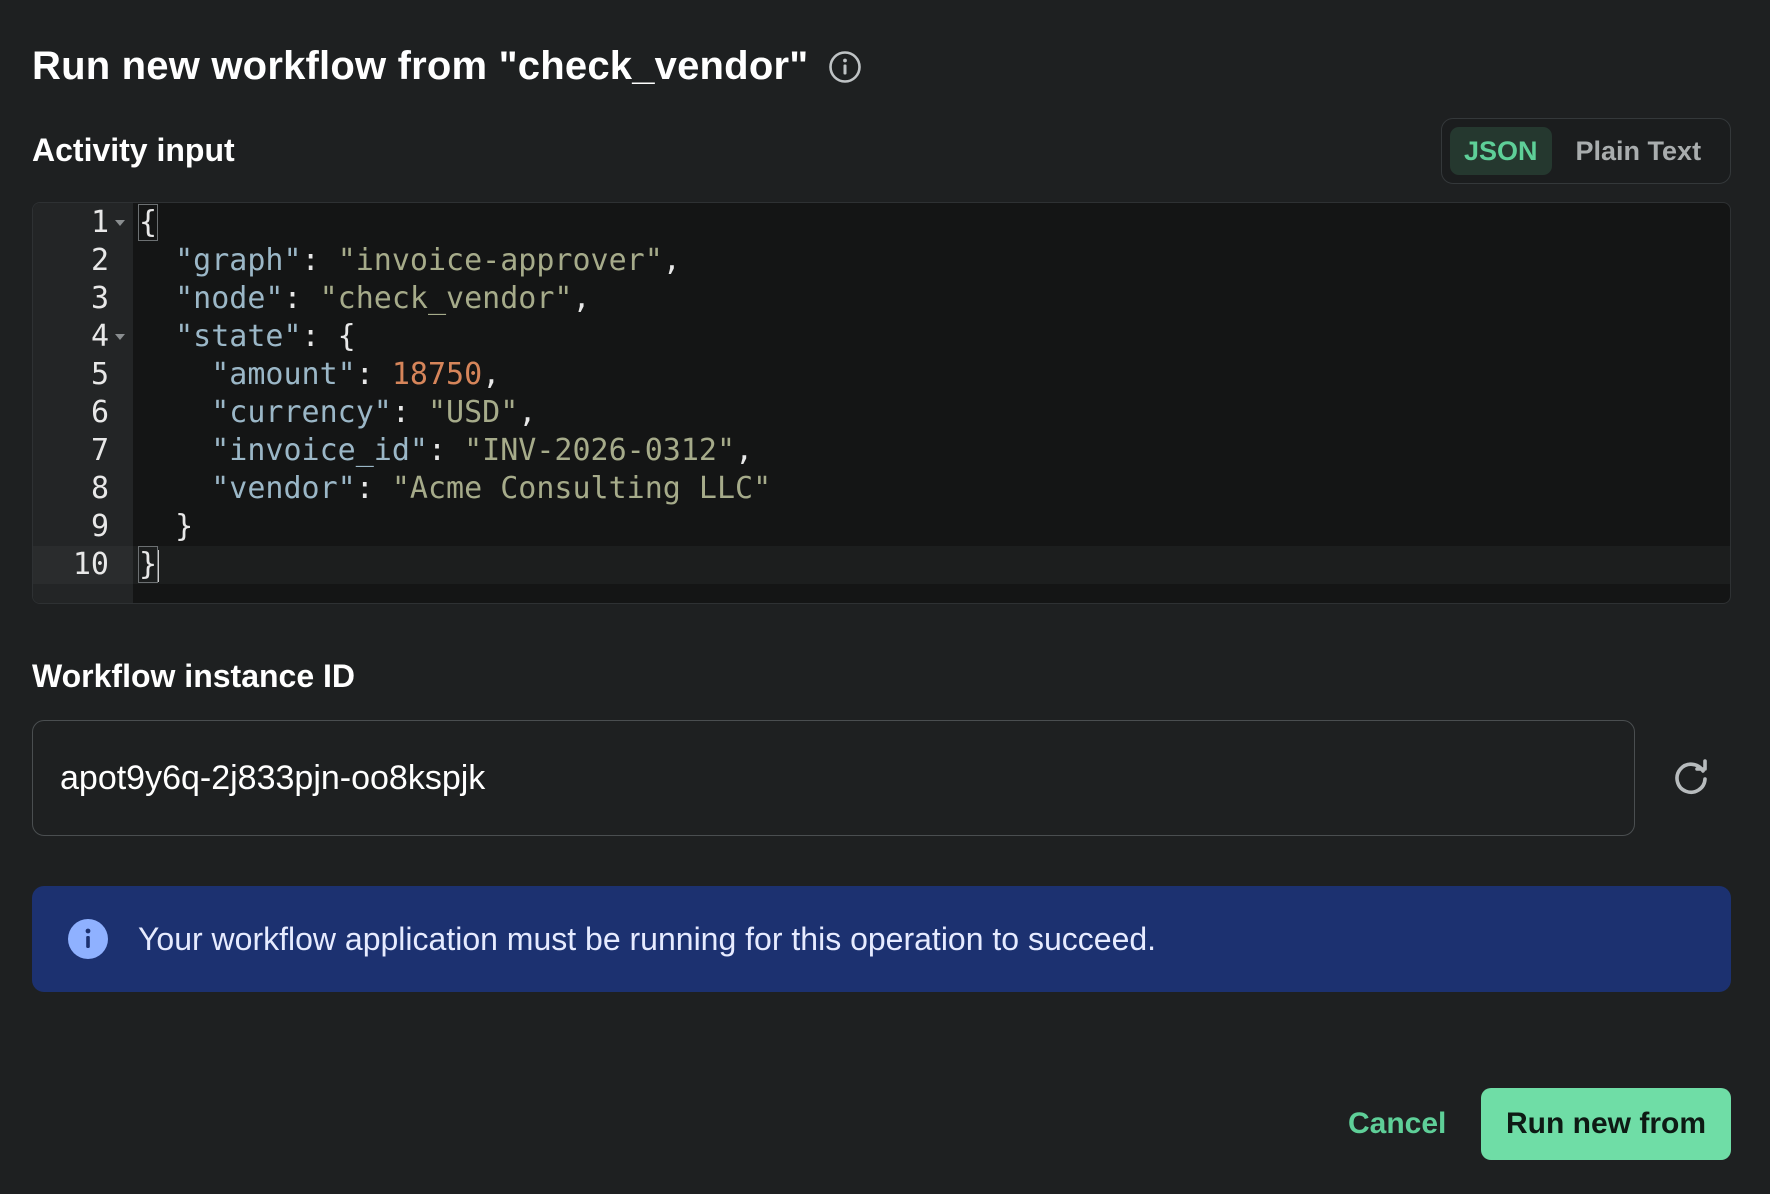 This screenshot has width=1770, height=1194. I want to click on format-toggle: JSON Plain Text, so click(1586, 151).